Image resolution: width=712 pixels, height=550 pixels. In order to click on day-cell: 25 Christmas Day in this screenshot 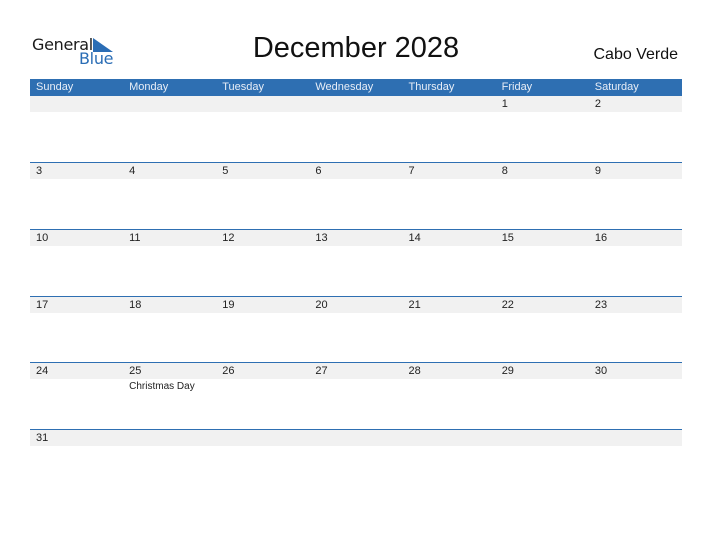, I will do `click(169, 396)`.